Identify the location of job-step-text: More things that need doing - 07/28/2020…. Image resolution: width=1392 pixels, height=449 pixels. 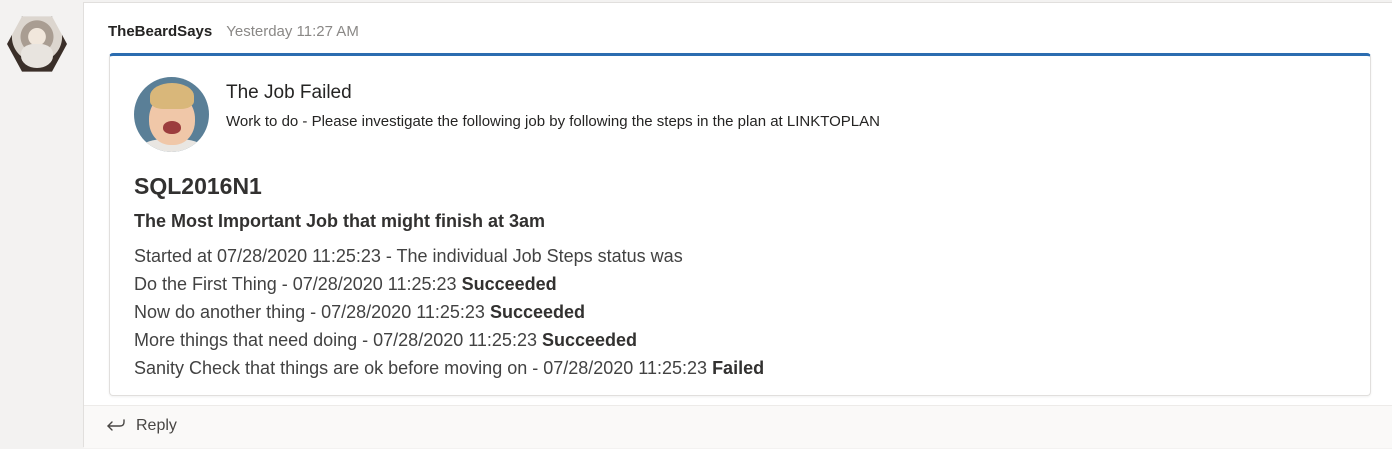
(335, 340).